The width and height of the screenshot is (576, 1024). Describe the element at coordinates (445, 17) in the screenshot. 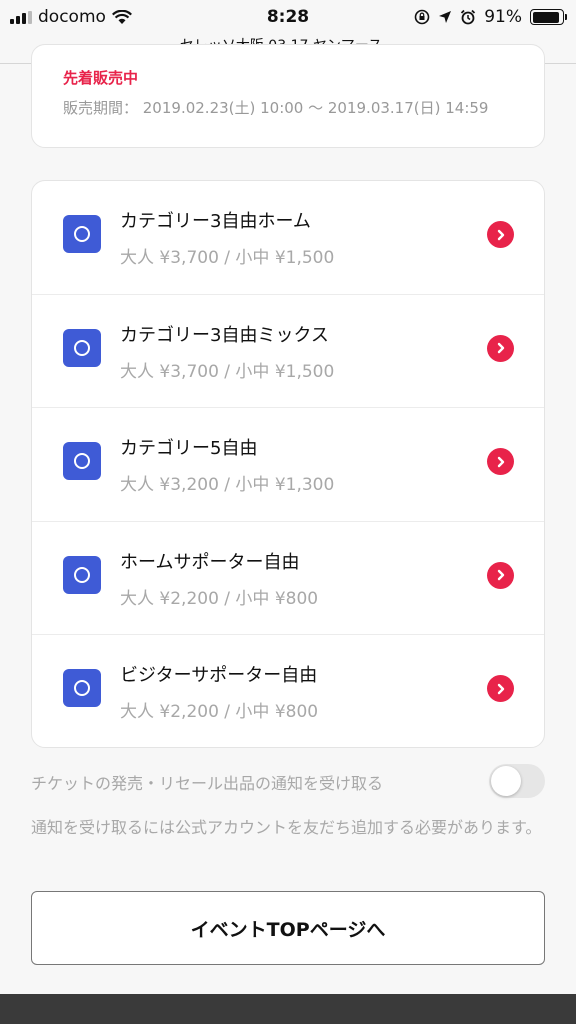

I see `location-icon` at that location.